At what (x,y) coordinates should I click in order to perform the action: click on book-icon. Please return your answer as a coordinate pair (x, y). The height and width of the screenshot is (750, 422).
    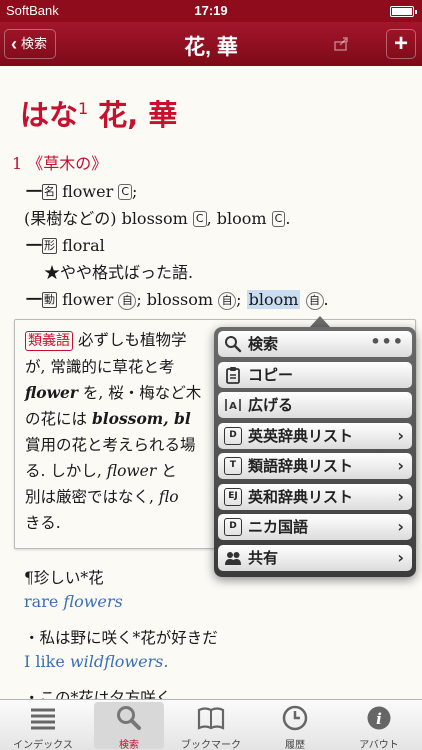
    Looking at the image, I should click on (211, 718).